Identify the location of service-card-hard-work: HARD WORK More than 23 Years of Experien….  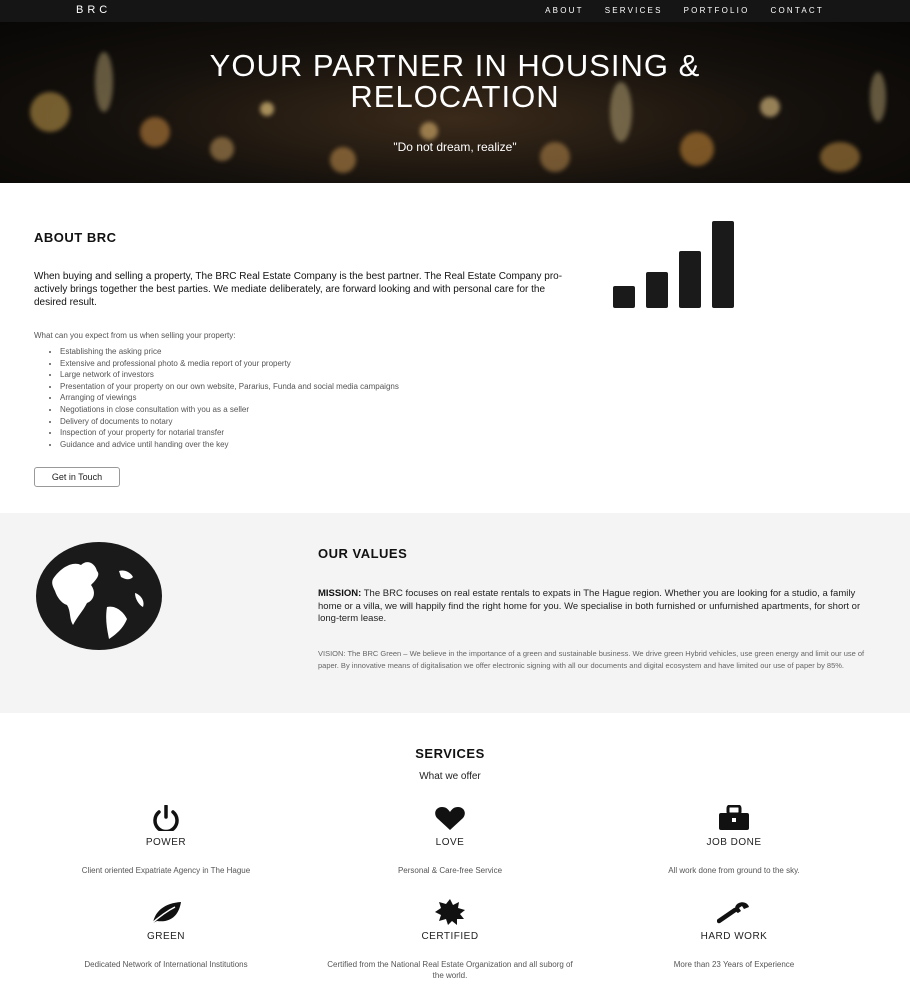
(734, 934).